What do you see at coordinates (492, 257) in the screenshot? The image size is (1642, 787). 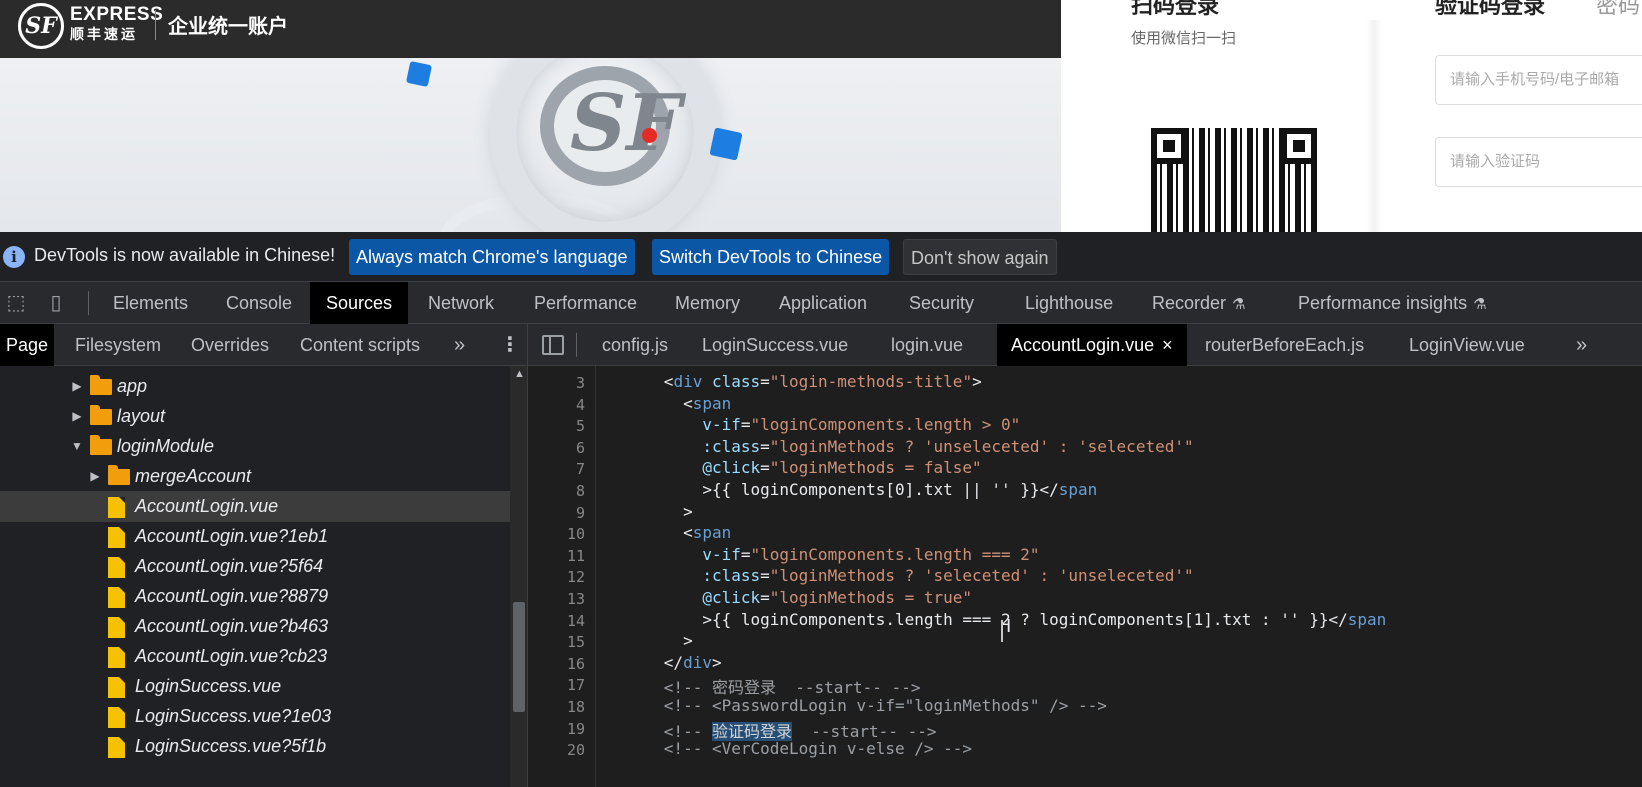 I see `always-match-language-button: Always match Chrome's language` at bounding box center [492, 257].